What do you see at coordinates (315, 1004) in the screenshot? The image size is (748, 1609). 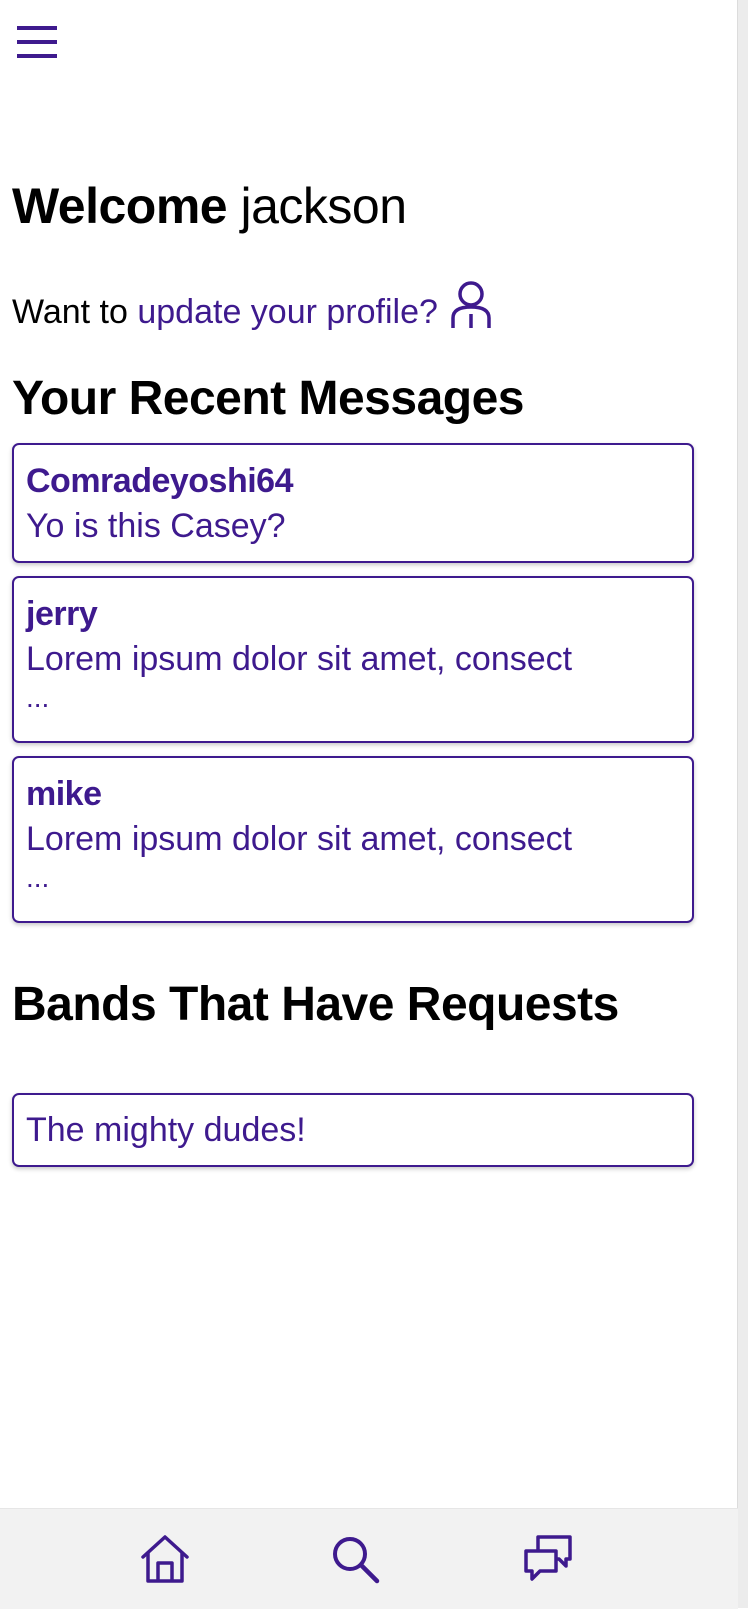 I see `band-requests-title: Bands That Have Requests` at bounding box center [315, 1004].